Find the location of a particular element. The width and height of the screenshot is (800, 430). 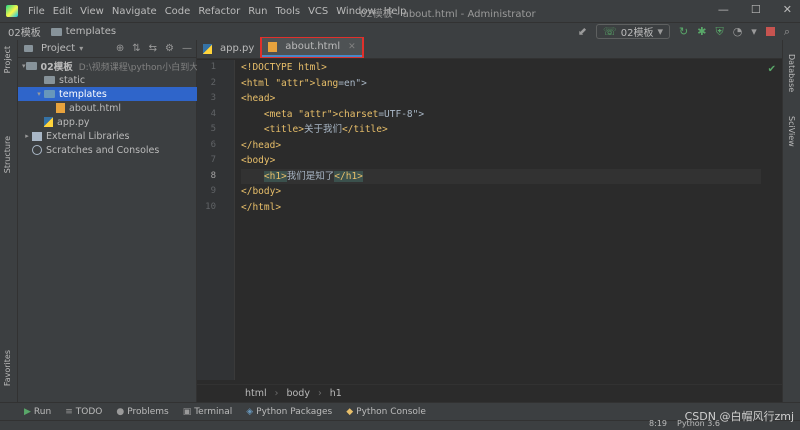

tree-item-label: static is located at coordinates (72, 80).